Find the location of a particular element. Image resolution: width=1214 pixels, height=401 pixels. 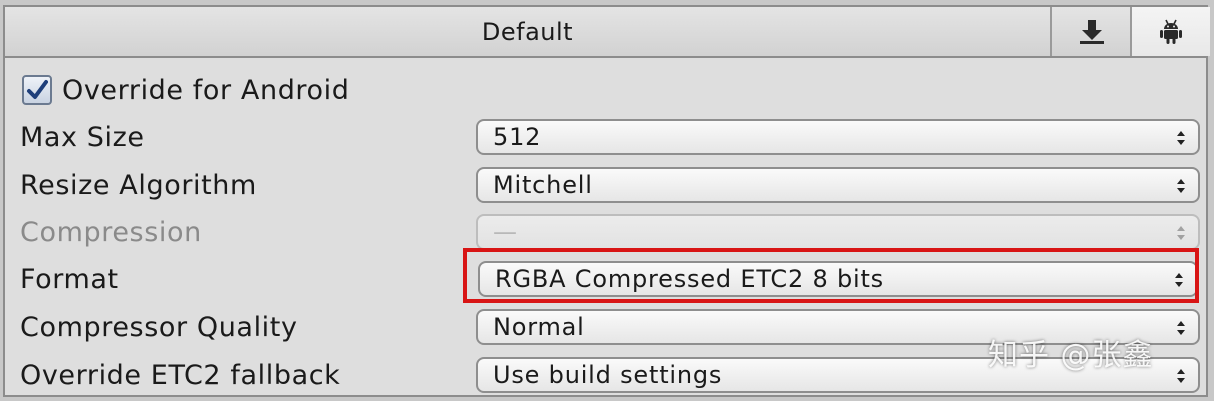

max-size-dropdown: 512 is located at coordinates (838, 137).